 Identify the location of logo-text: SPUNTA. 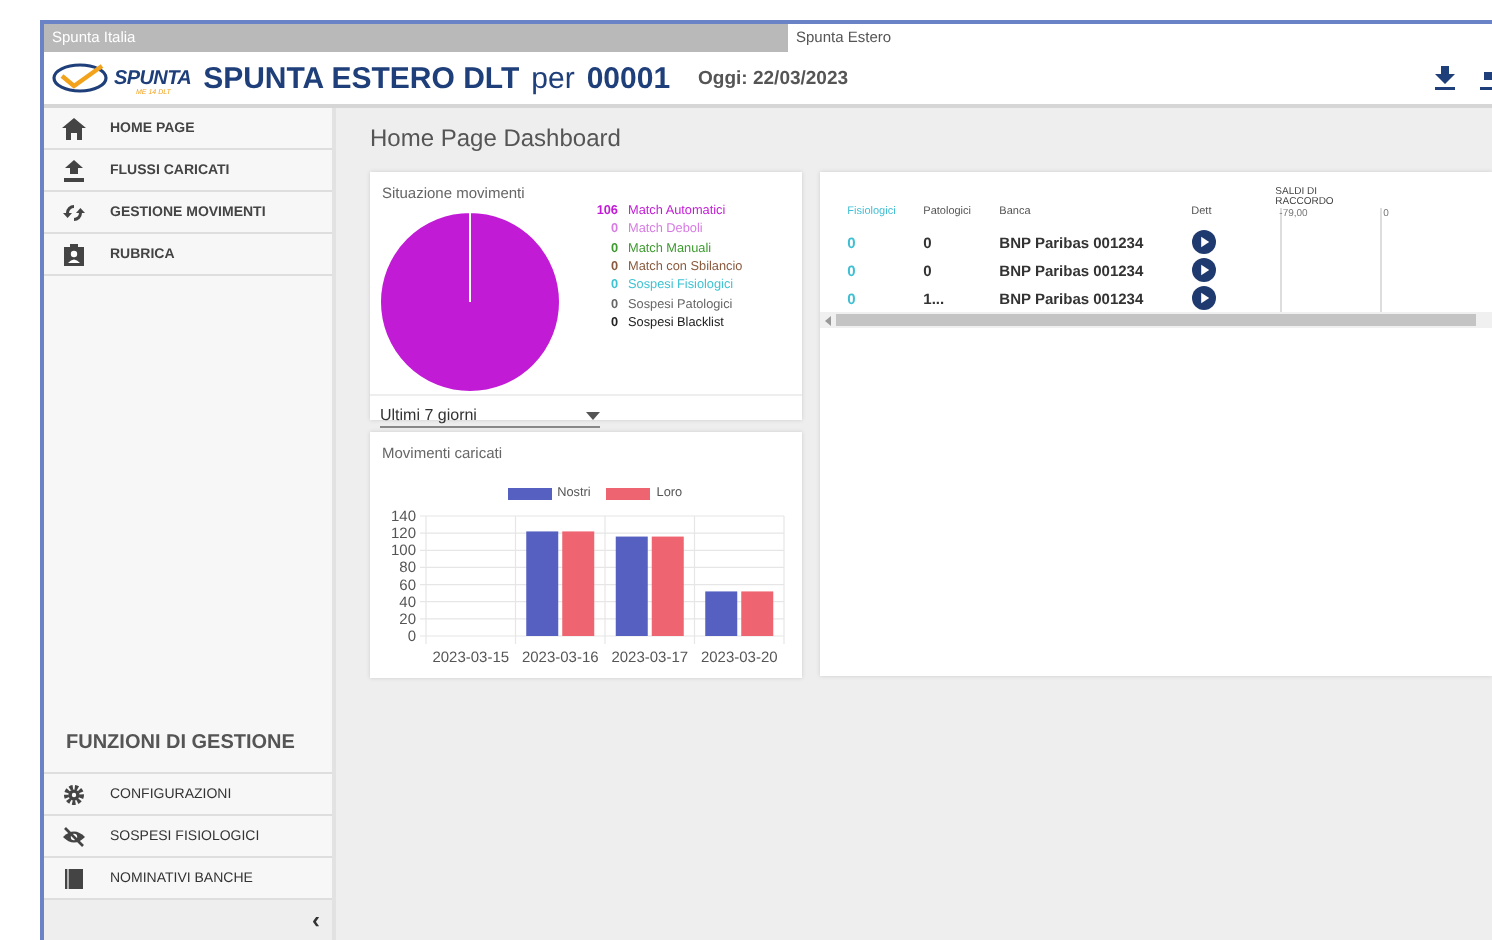
(153, 78).